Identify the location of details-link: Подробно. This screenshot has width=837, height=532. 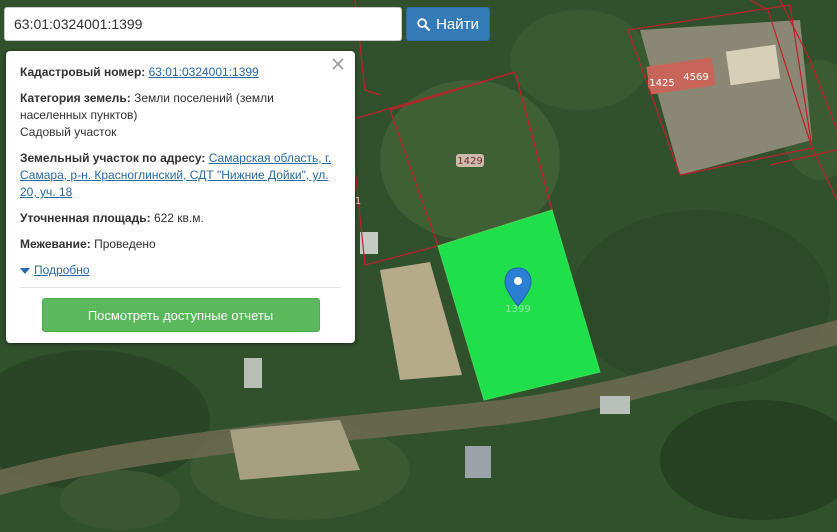
(62, 270).